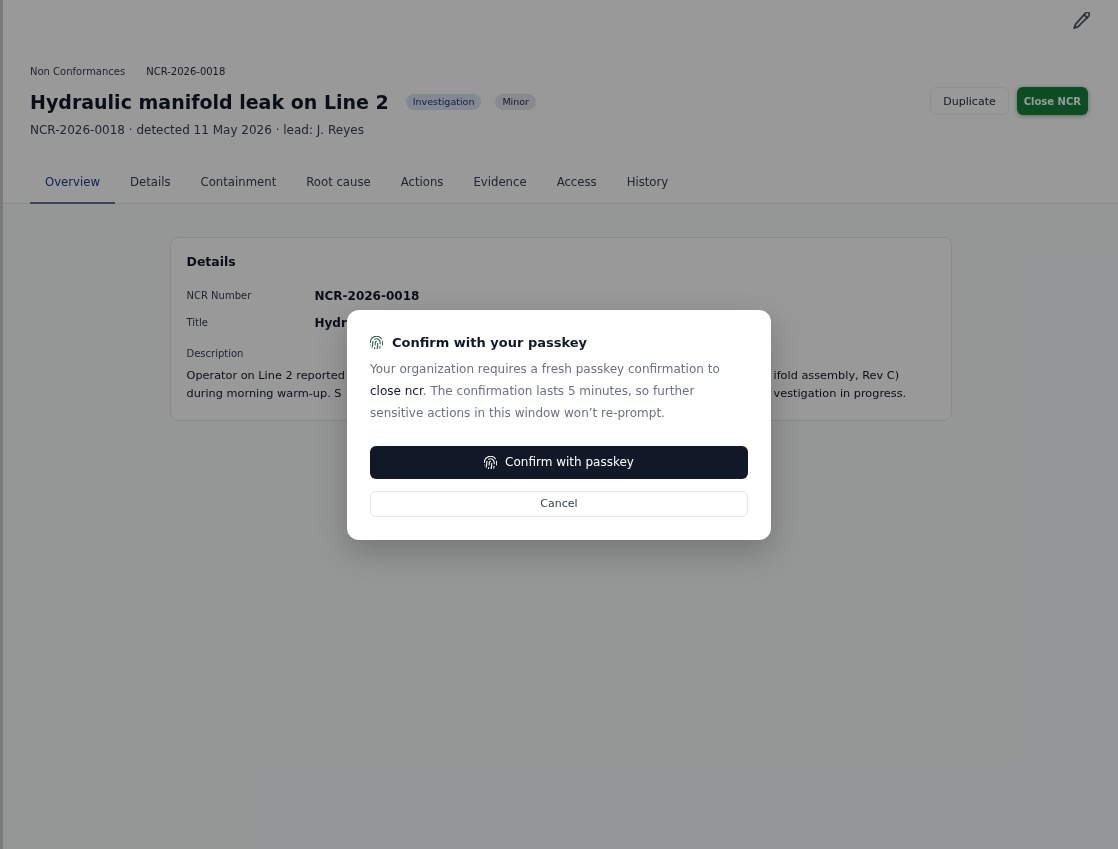 This screenshot has height=849, width=1118. I want to click on confirm-button: Confirm with passkey, so click(559, 462).